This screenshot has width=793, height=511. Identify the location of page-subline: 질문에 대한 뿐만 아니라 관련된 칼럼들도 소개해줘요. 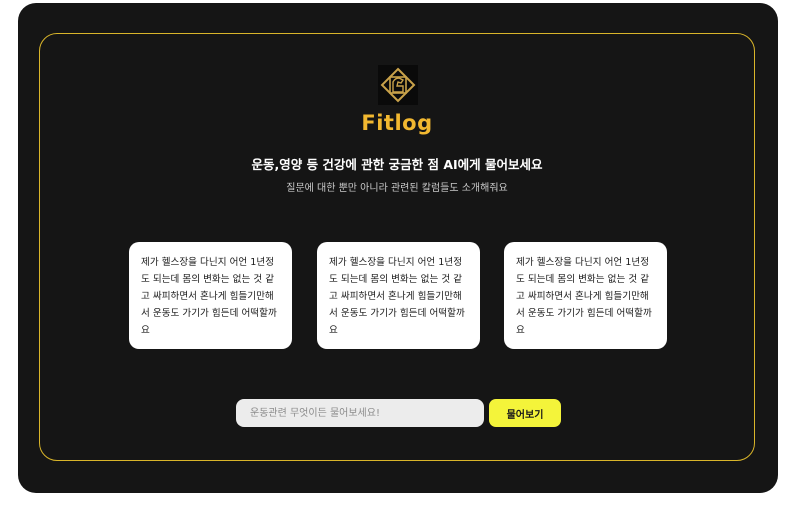
(397, 188).